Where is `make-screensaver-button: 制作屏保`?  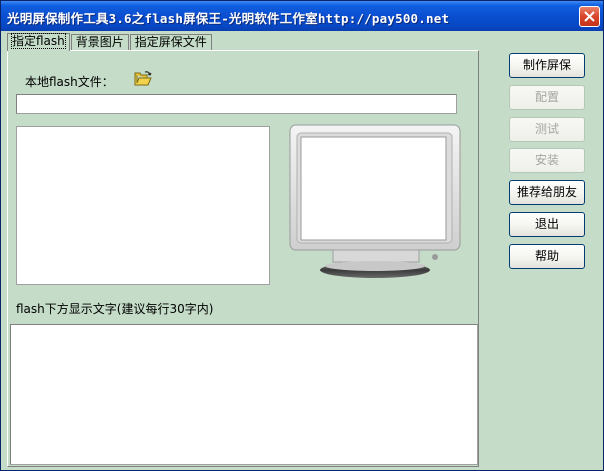
make-screensaver-button: 制作屏保 is located at coordinates (547, 65).